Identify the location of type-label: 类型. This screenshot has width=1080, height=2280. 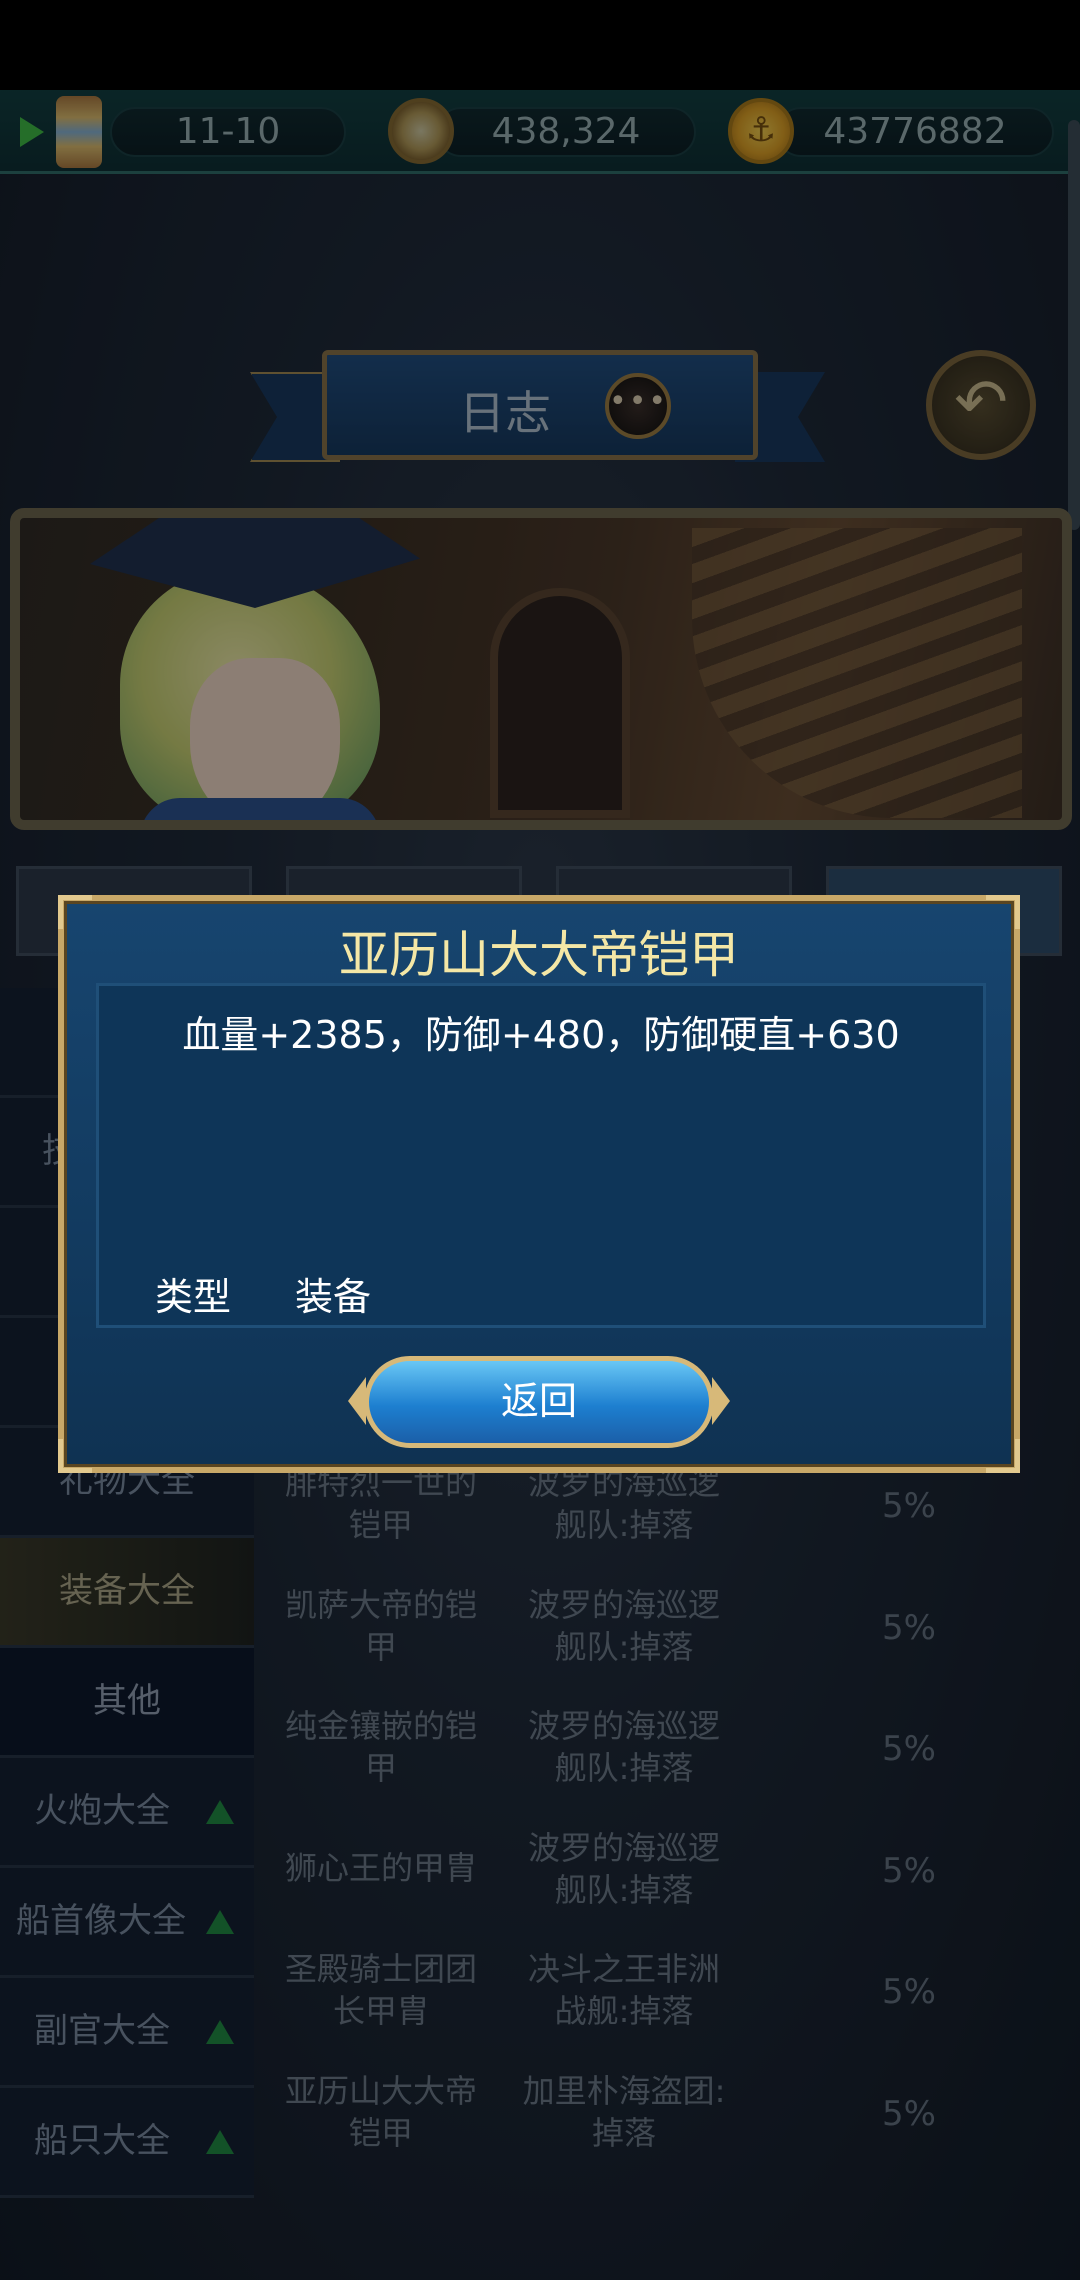
(193, 1297).